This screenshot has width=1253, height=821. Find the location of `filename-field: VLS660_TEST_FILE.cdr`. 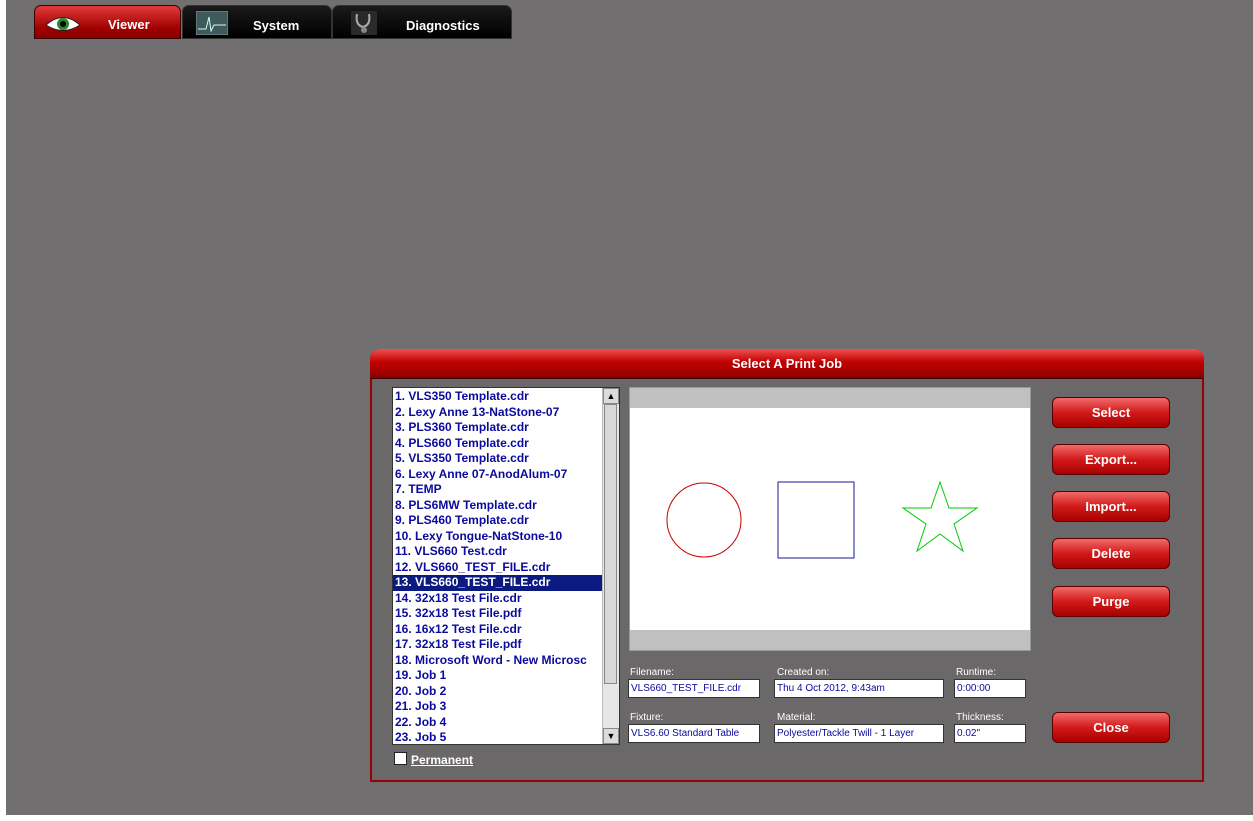

filename-field: VLS660_TEST_FILE.cdr is located at coordinates (694, 688).